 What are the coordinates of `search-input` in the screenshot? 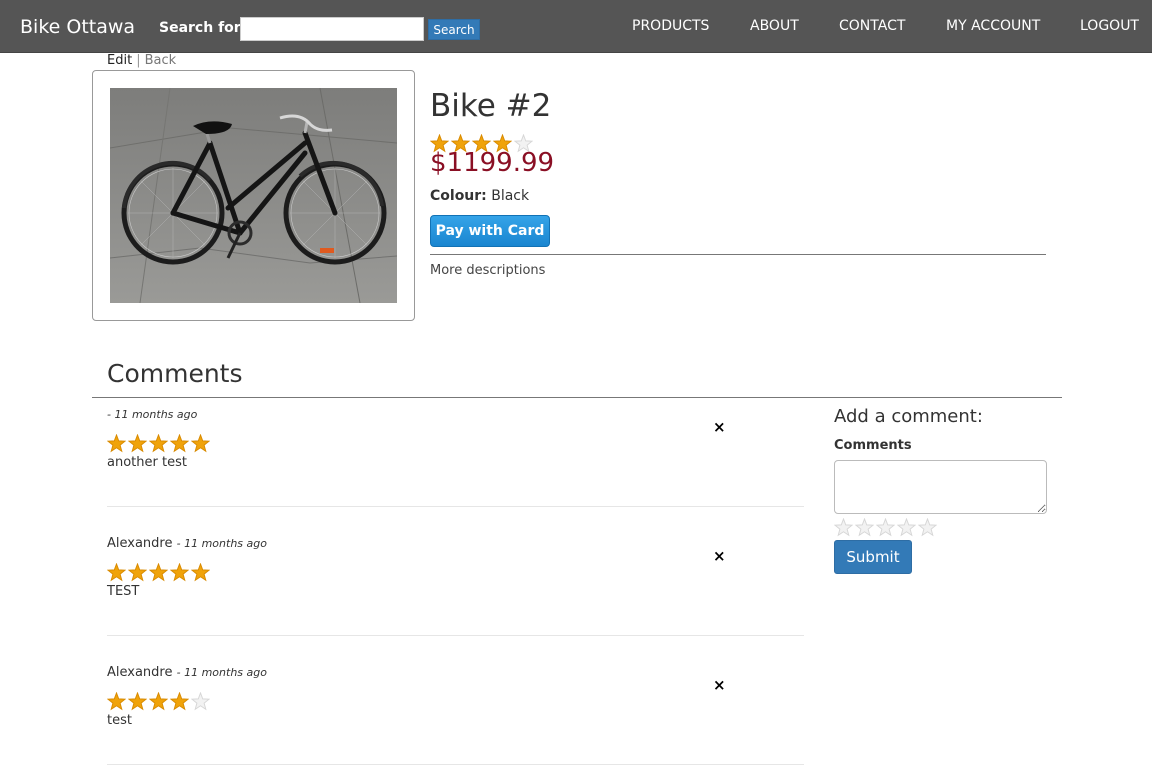 It's located at (332, 29).